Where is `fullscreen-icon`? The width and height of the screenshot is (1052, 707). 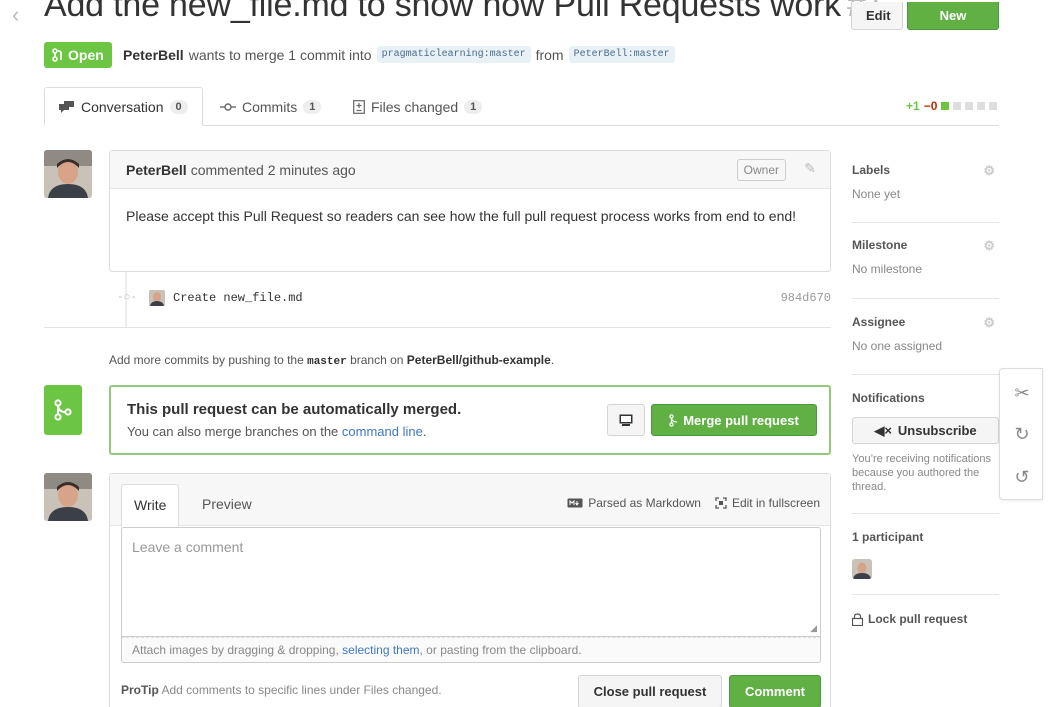
fullscreen-icon is located at coordinates (721, 503).